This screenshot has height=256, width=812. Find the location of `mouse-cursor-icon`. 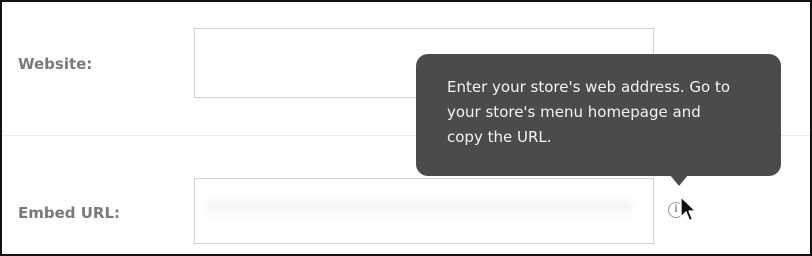

mouse-cursor-icon is located at coordinates (688, 209).